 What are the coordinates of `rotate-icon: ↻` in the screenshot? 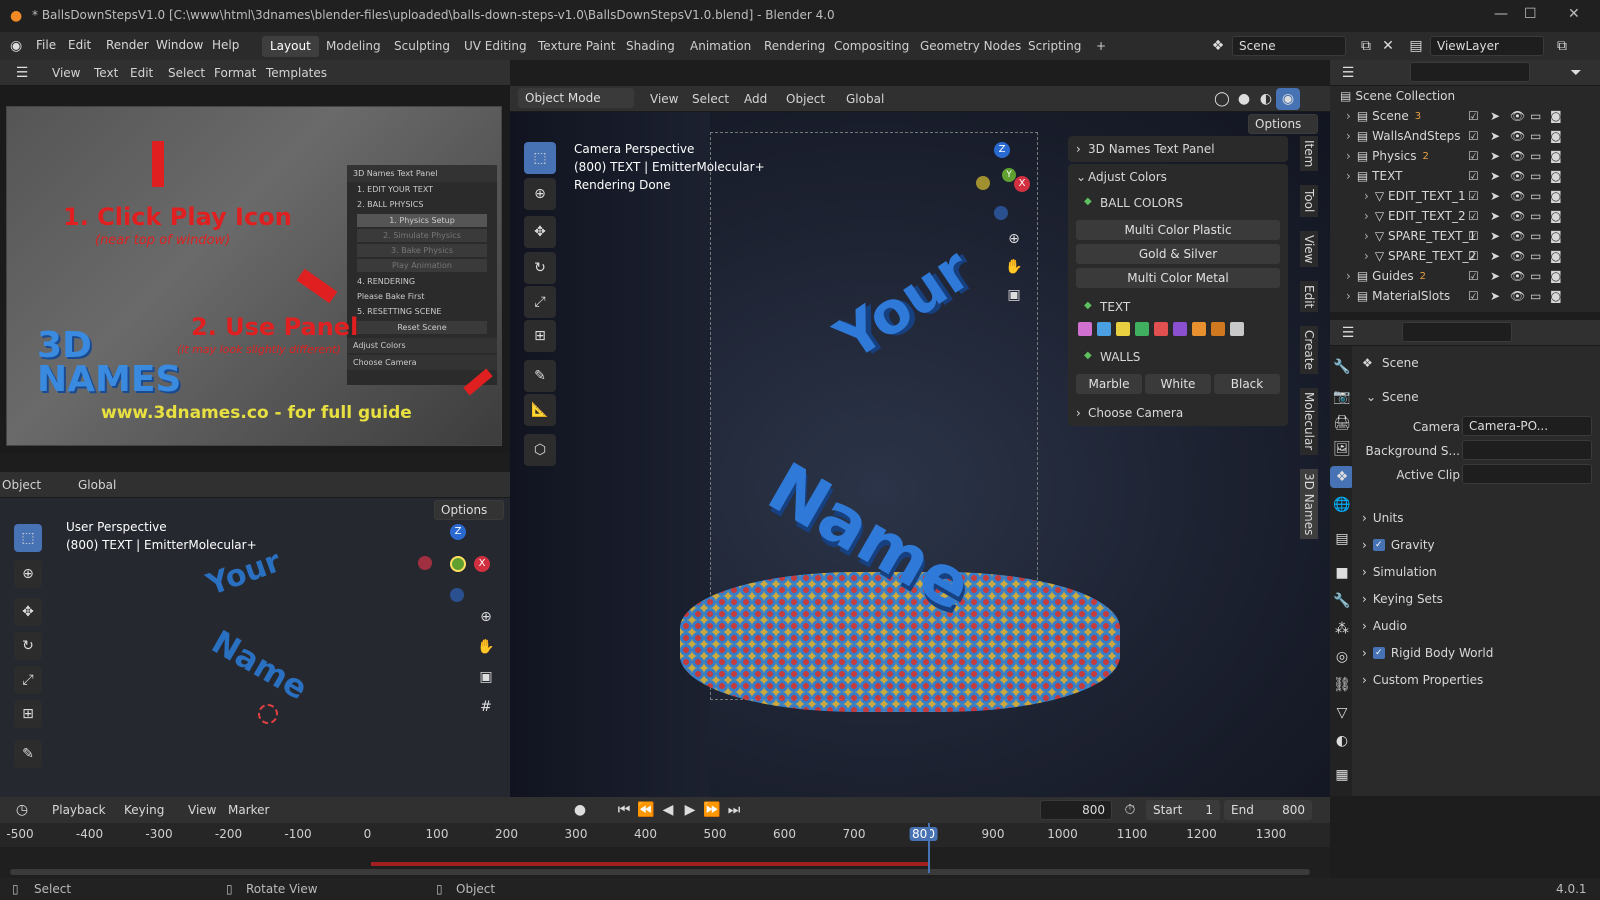 It's located at (28, 646).